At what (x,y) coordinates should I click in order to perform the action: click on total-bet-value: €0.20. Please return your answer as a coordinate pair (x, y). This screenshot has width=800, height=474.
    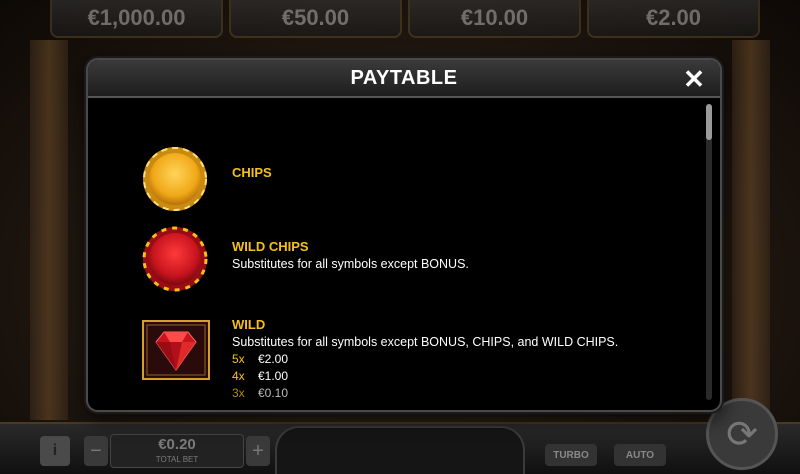
    Looking at the image, I should click on (177, 444).